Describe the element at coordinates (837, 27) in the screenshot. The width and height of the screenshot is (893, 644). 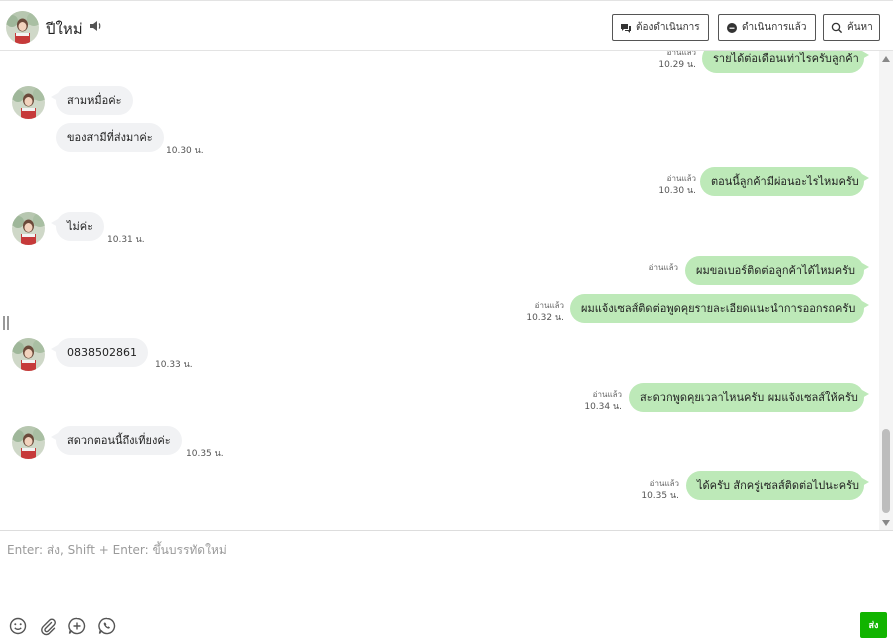
I see `search-icon` at that location.